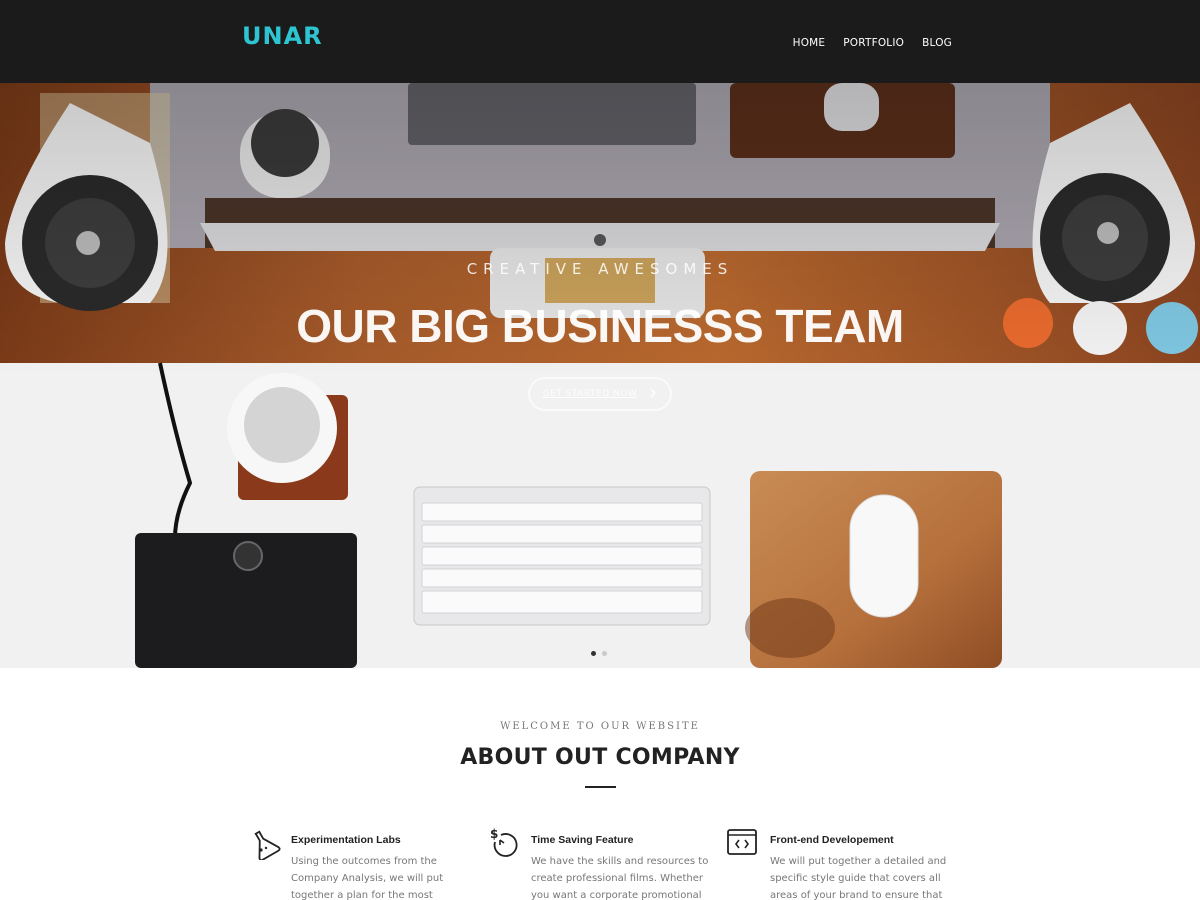  Describe the element at coordinates (264, 844) in the screenshot. I see `flask-icon` at that location.